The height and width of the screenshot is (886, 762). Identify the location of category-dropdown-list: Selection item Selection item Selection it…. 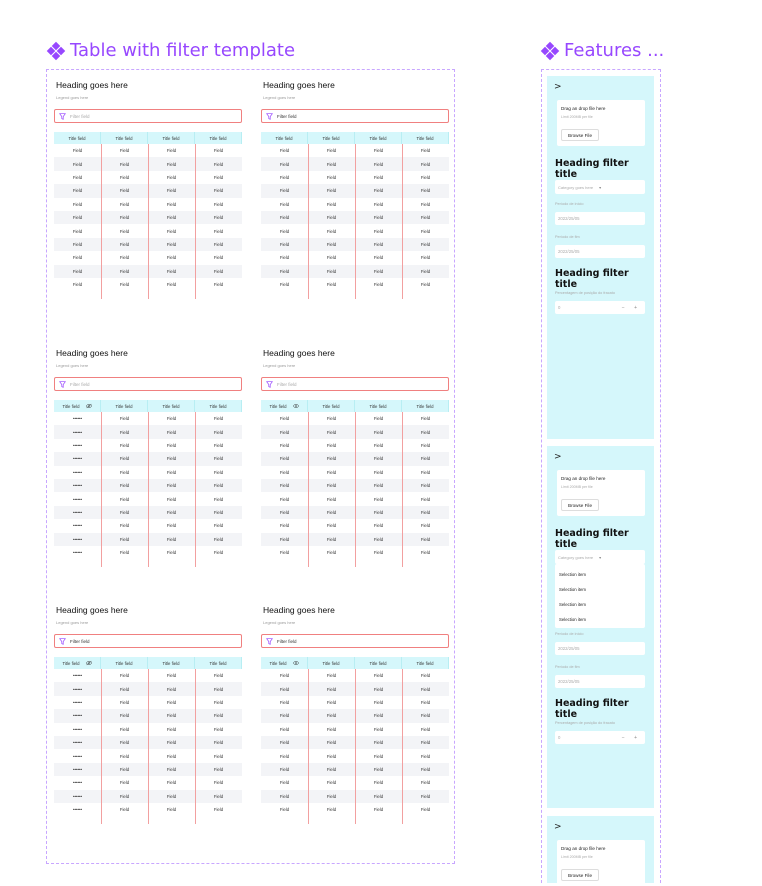
(600, 596).